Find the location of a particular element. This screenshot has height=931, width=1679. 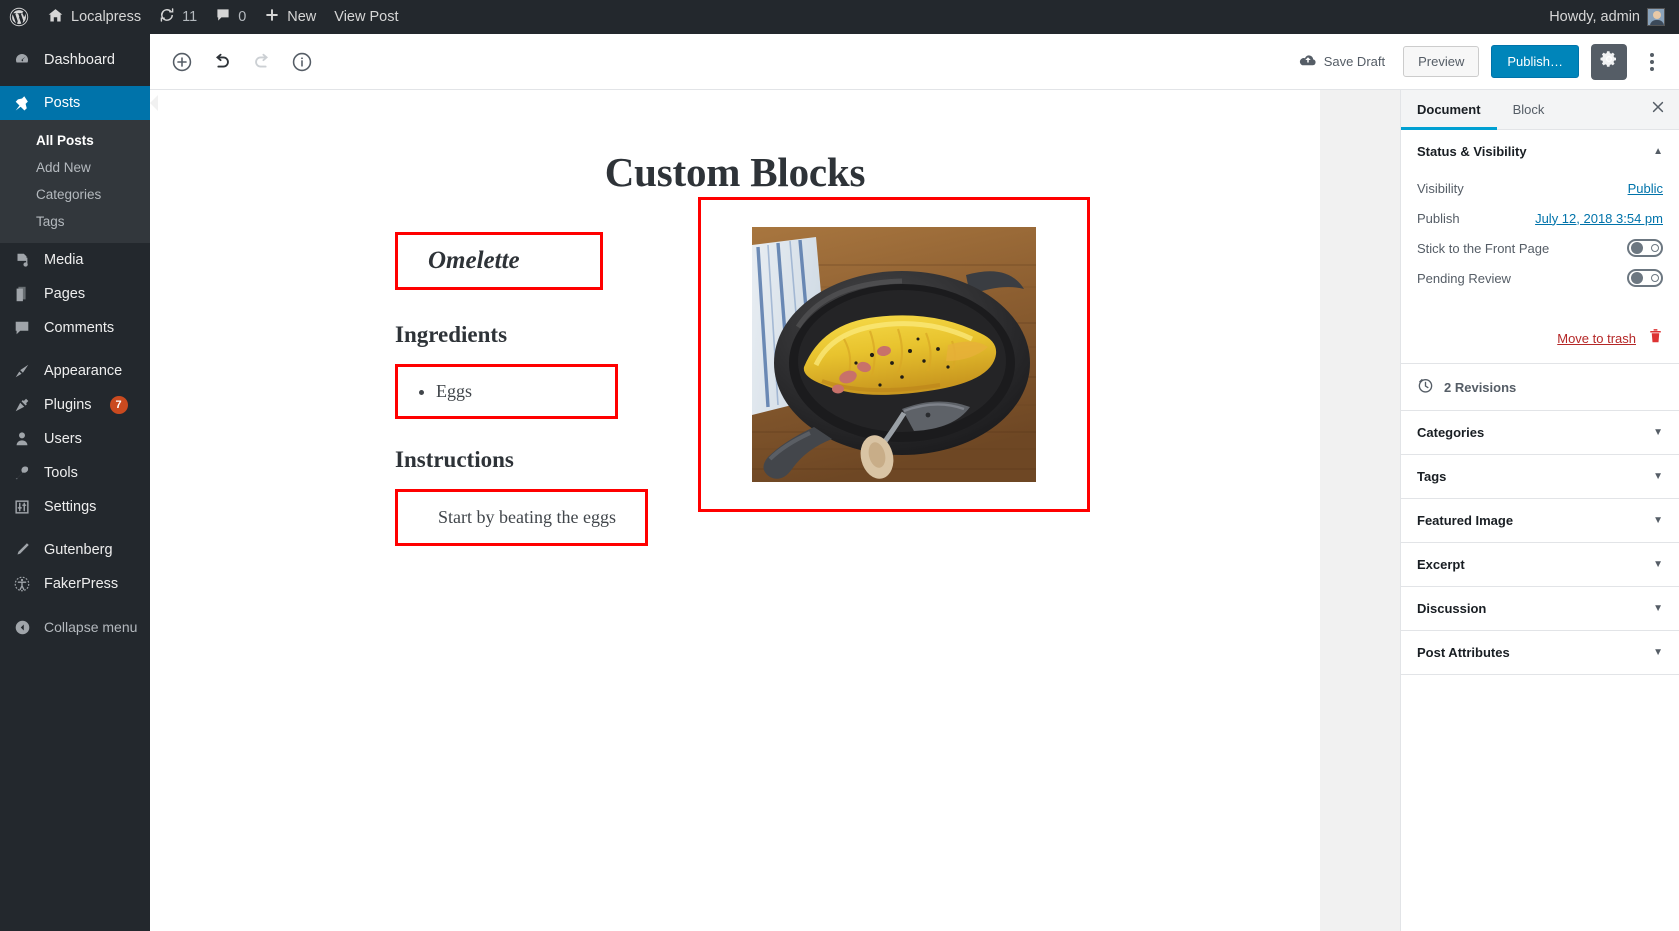

view-post-label: View Post is located at coordinates (366, 16).